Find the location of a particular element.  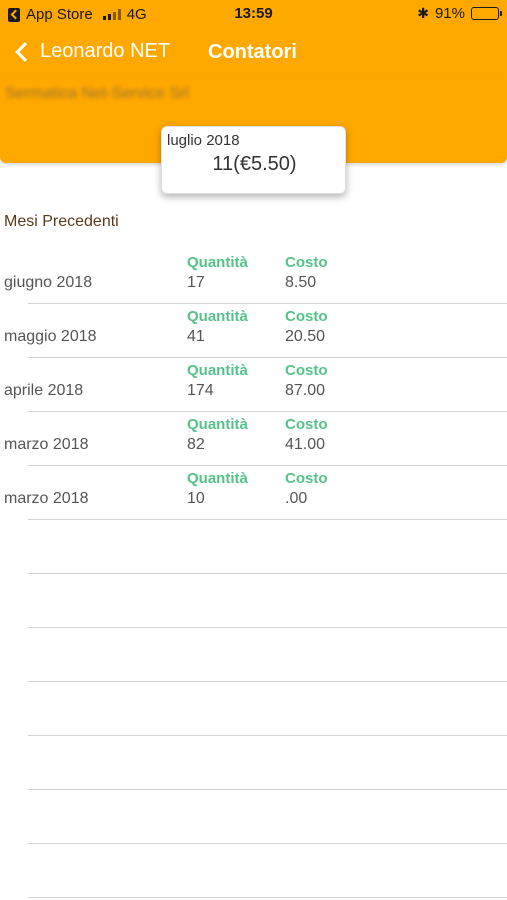

list-item: Quantità Costo maggio 2018 41 20.50 is located at coordinates (253, 331).